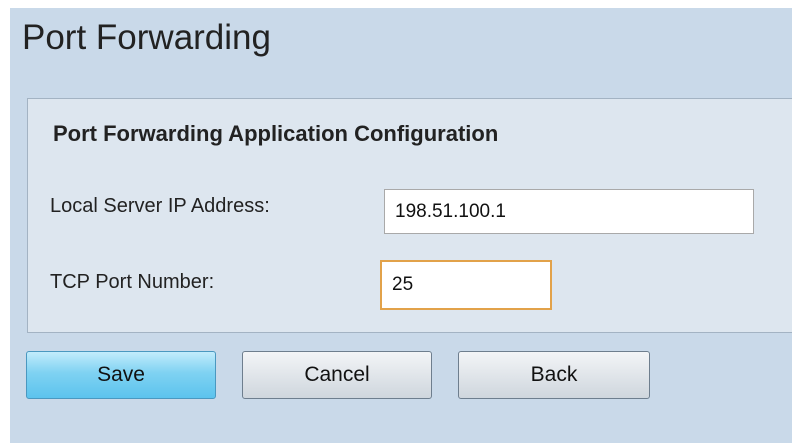 This screenshot has width=792, height=443. What do you see at coordinates (160, 206) in the screenshot?
I see `local-server-ip-label: Local Server IP Address:` at bounding box center [160, 206].